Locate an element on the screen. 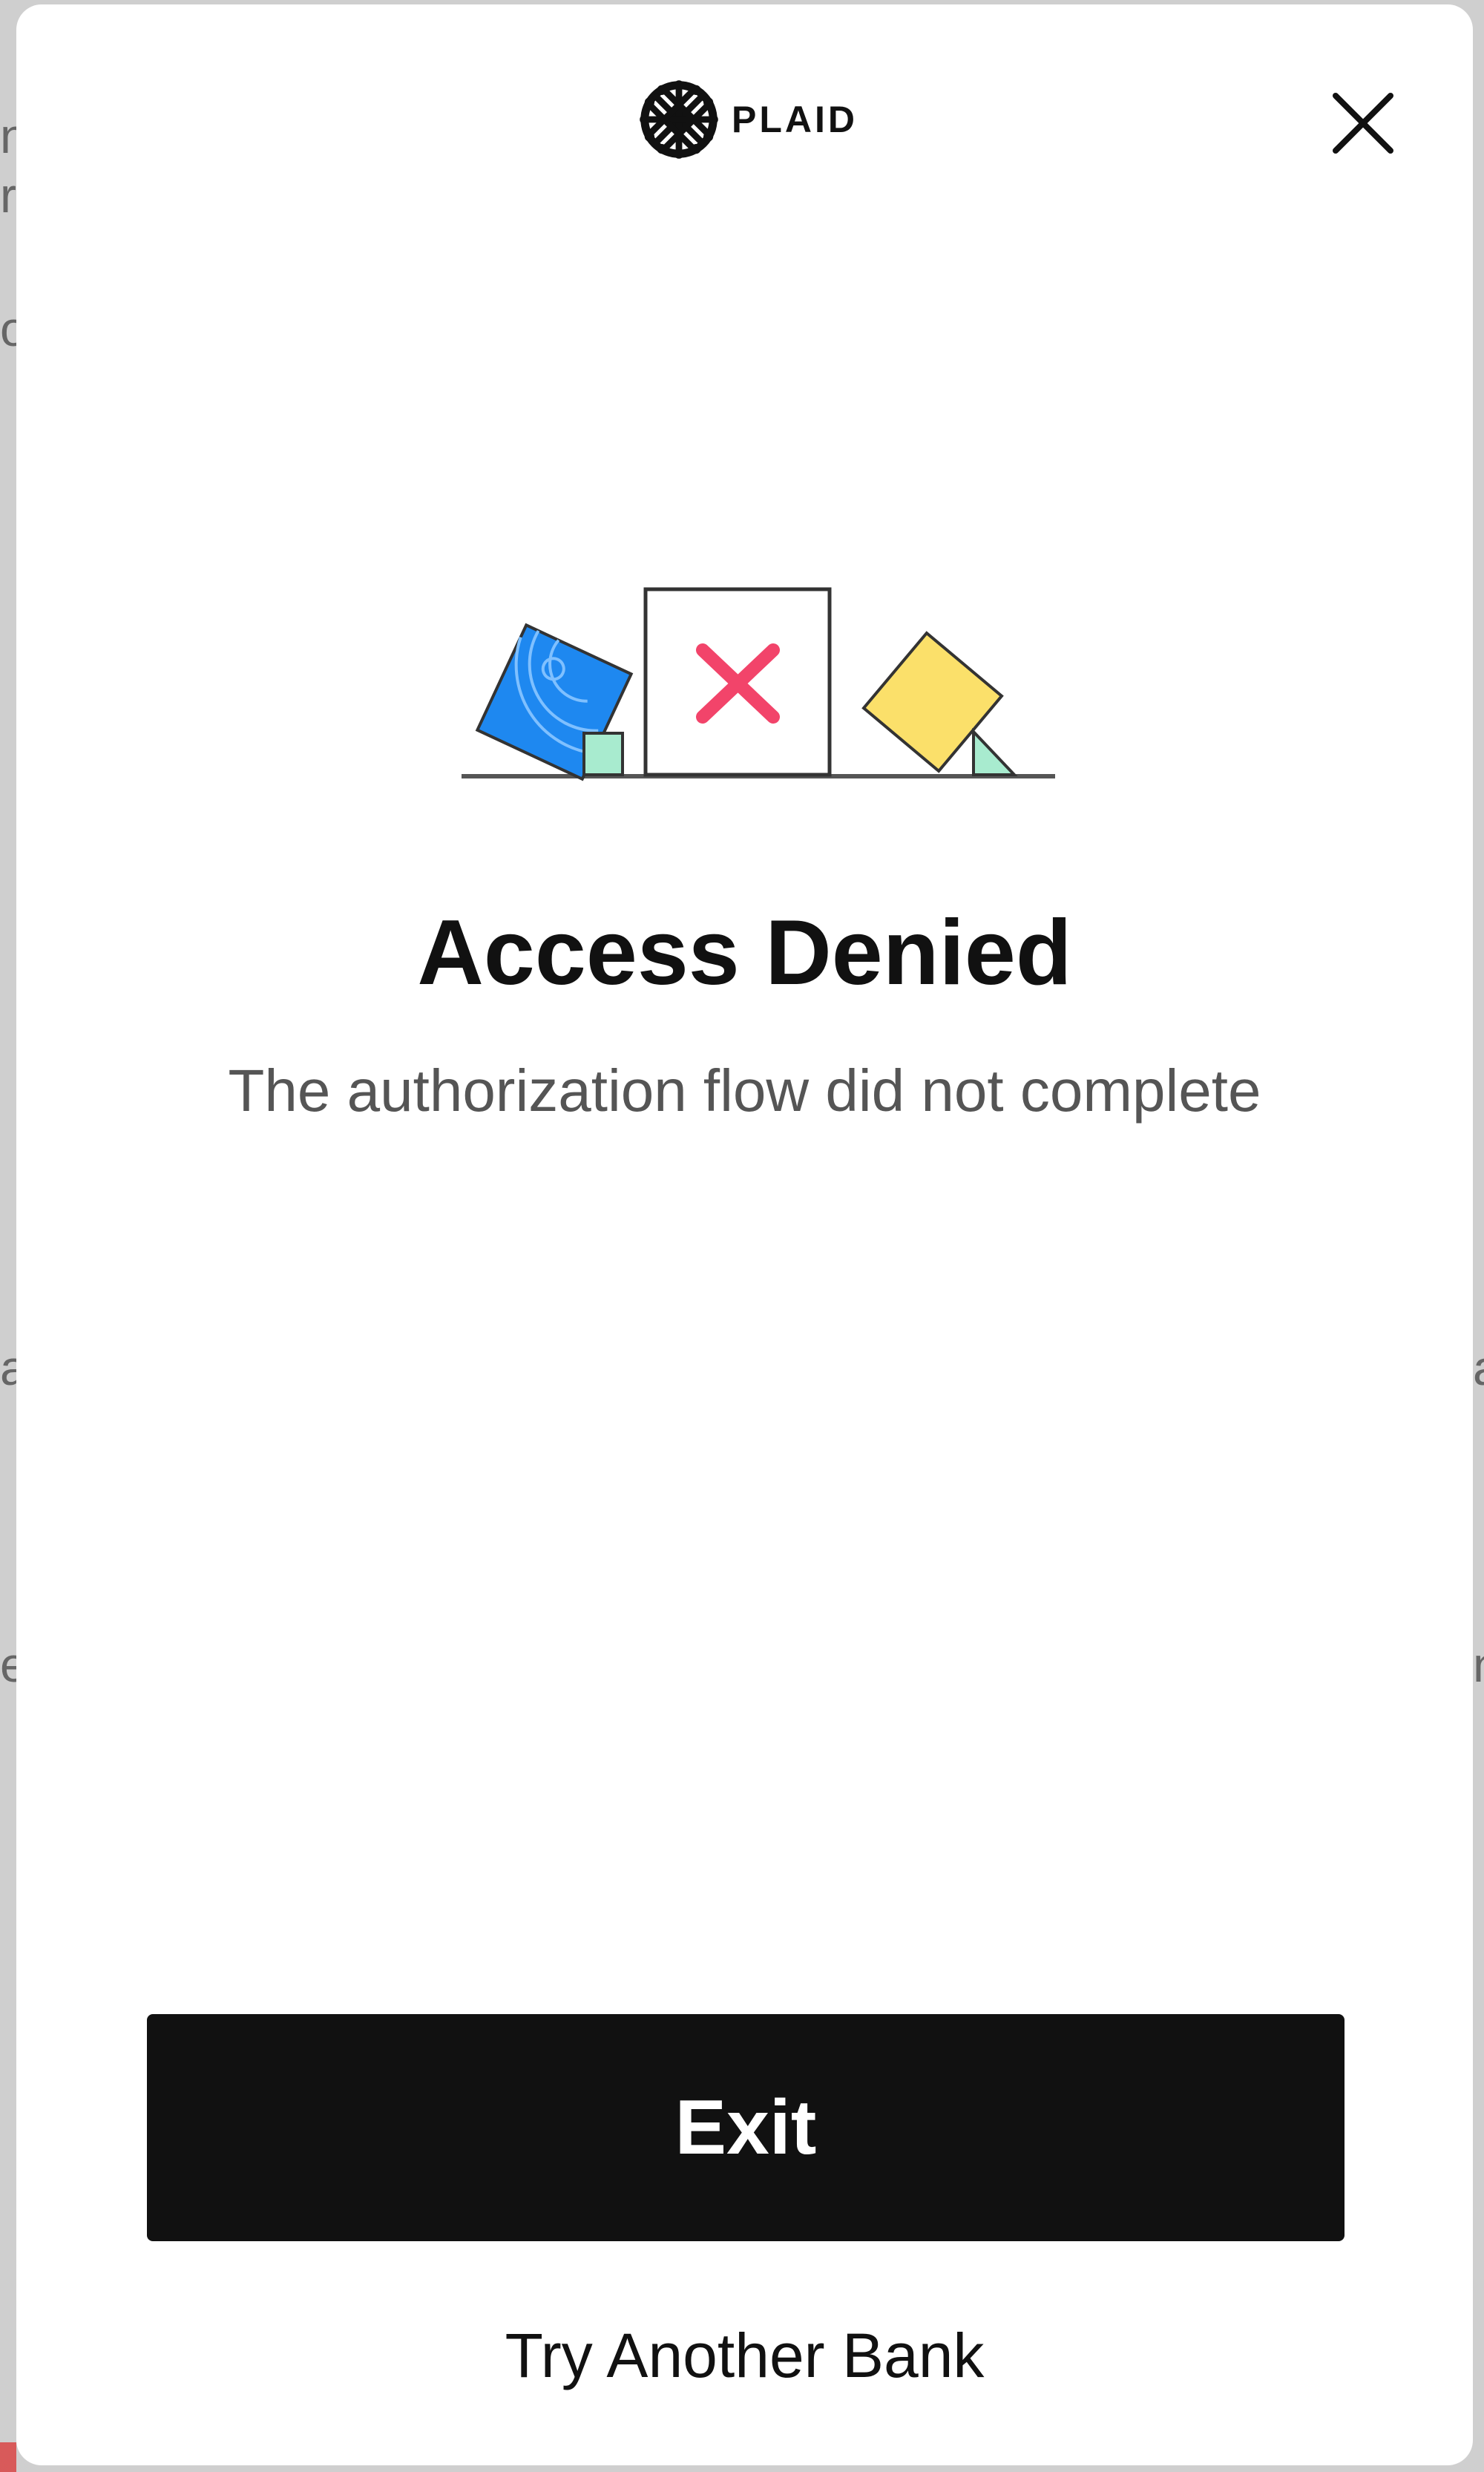 The height and width of the screenshot is (2472, 1484). close-button is located at coordinates (1363, 123).